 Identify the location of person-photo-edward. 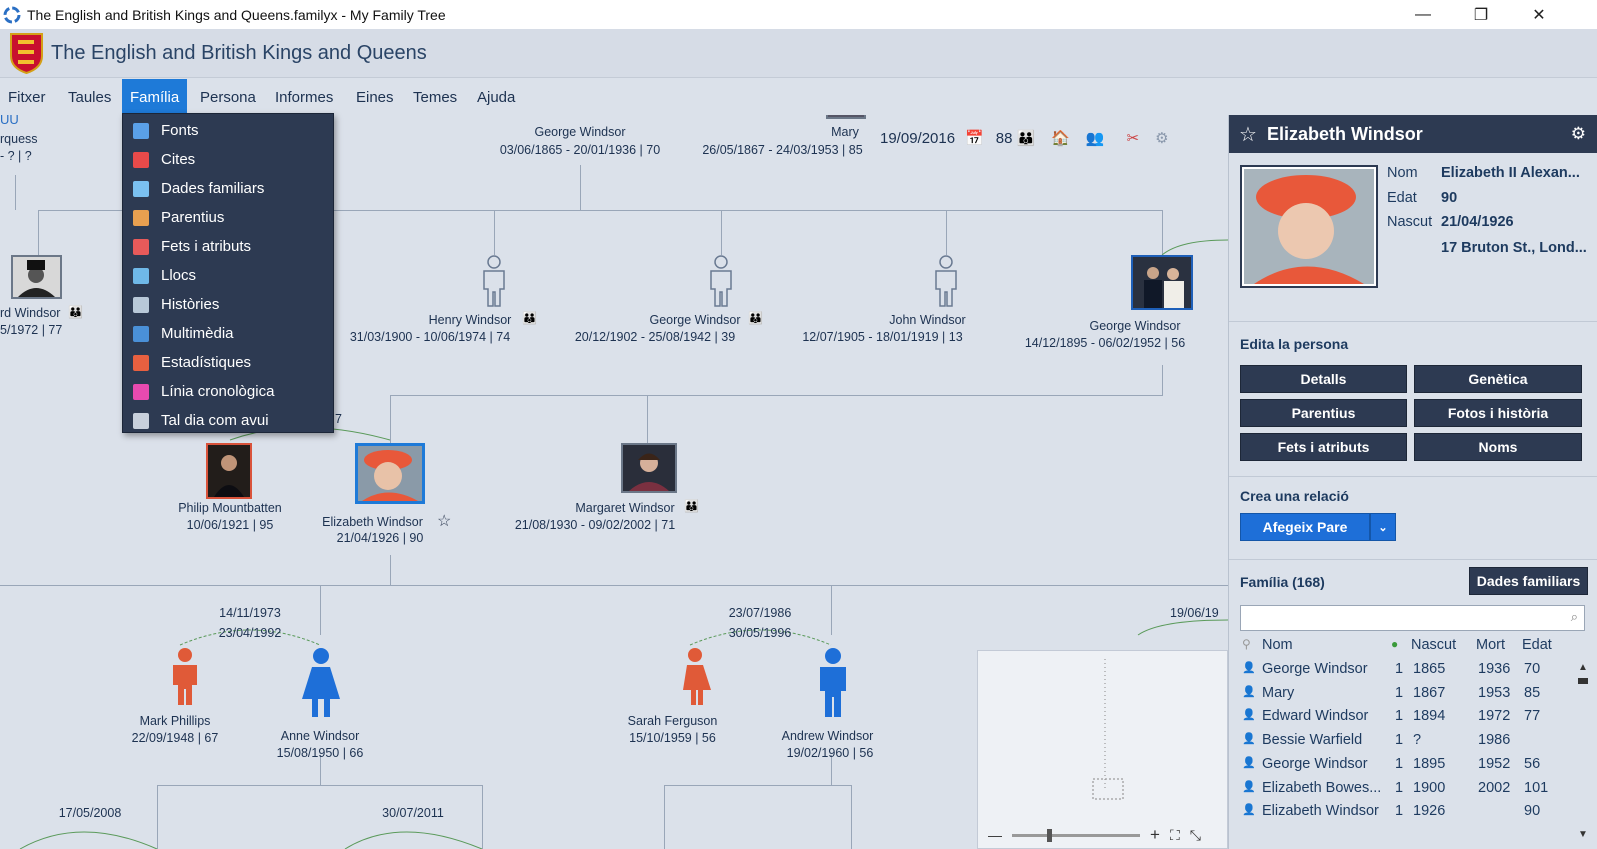
(36, 277).